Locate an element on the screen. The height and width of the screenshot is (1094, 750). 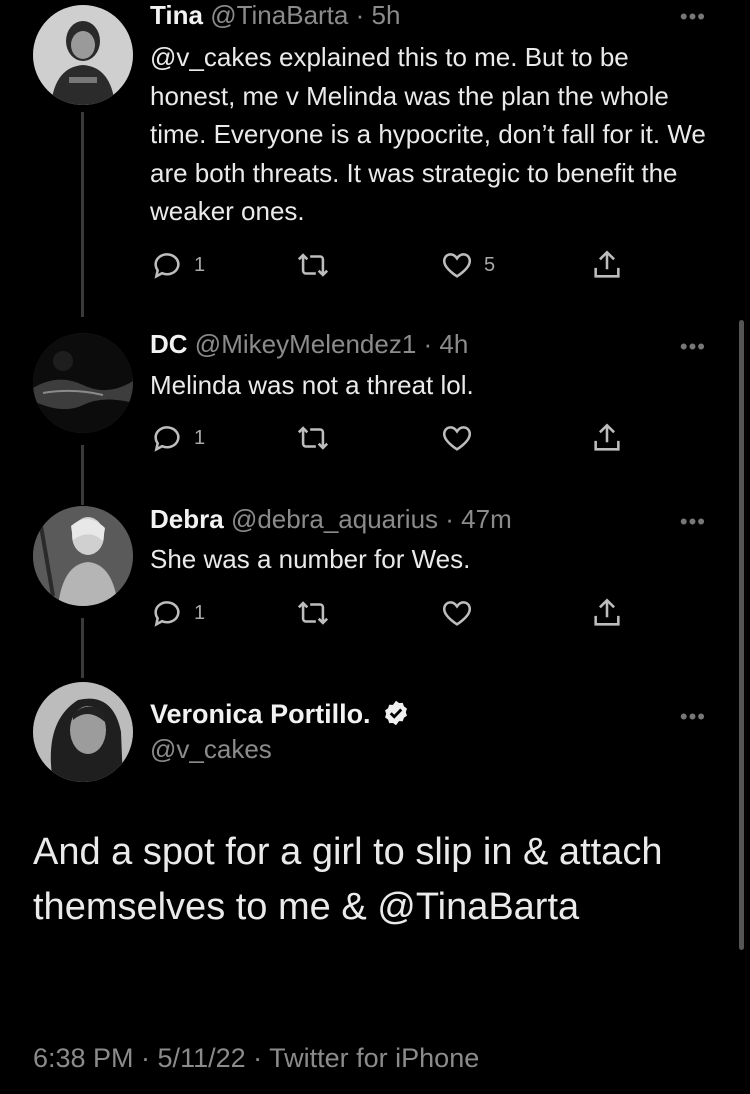
tweet-text: She was a number for Wes. is located at coordinates (310, 559).